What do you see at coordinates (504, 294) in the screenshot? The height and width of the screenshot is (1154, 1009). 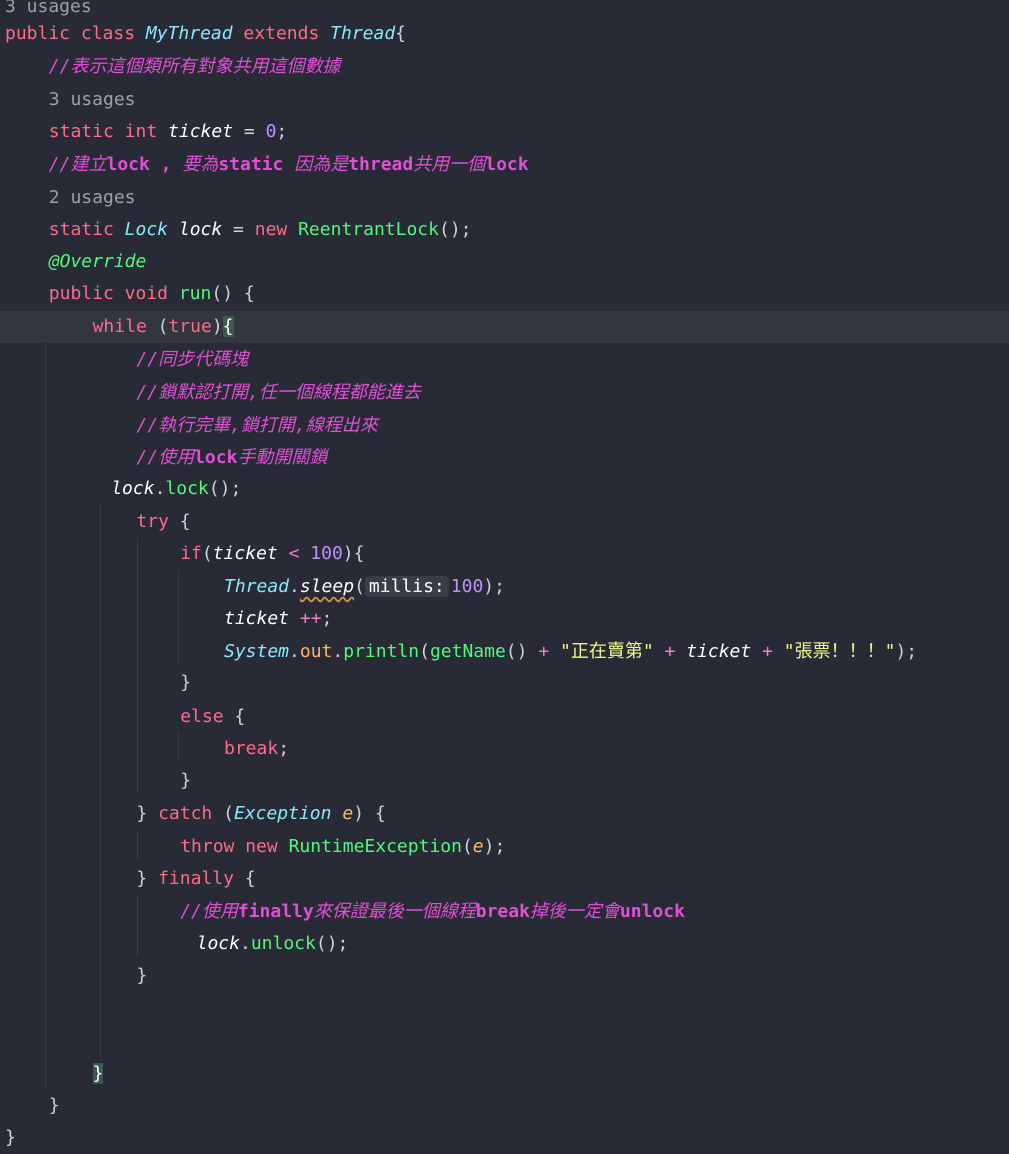 I see `code-line: public void run() {` at bounding box center [504, 294].